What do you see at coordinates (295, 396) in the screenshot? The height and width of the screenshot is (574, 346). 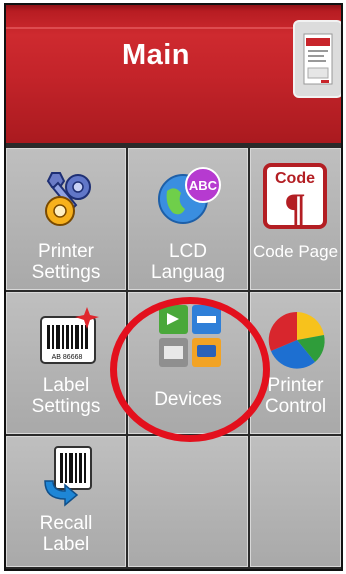 I see `tile-label: Printer Control` at bounding box center [295, 396].